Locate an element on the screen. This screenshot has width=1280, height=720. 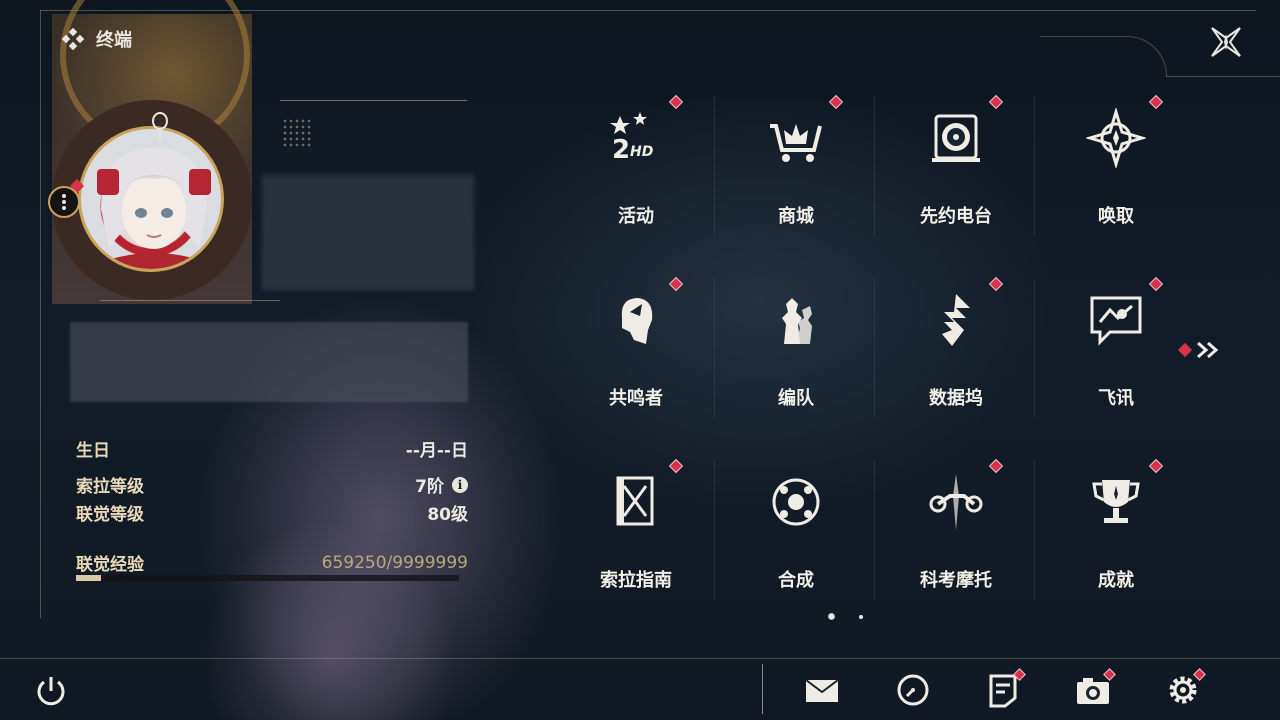
guide-book-icon is located at coordinates (635, 501).